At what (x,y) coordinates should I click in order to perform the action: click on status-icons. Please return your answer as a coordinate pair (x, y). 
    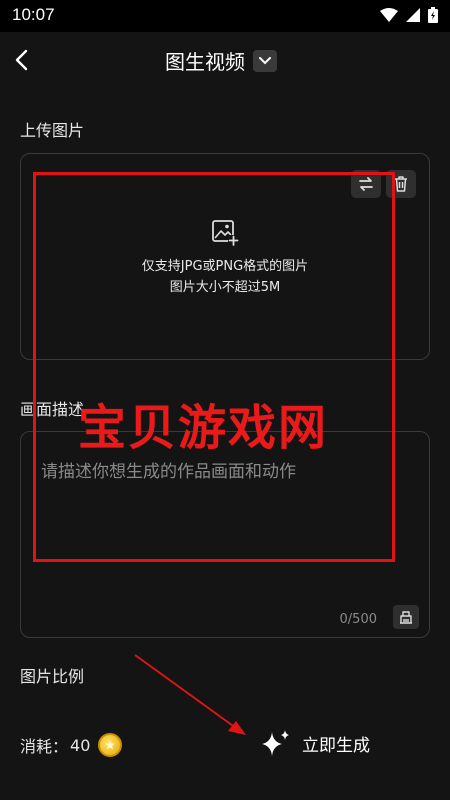
    Looking at the image, I should click on (409, 15).